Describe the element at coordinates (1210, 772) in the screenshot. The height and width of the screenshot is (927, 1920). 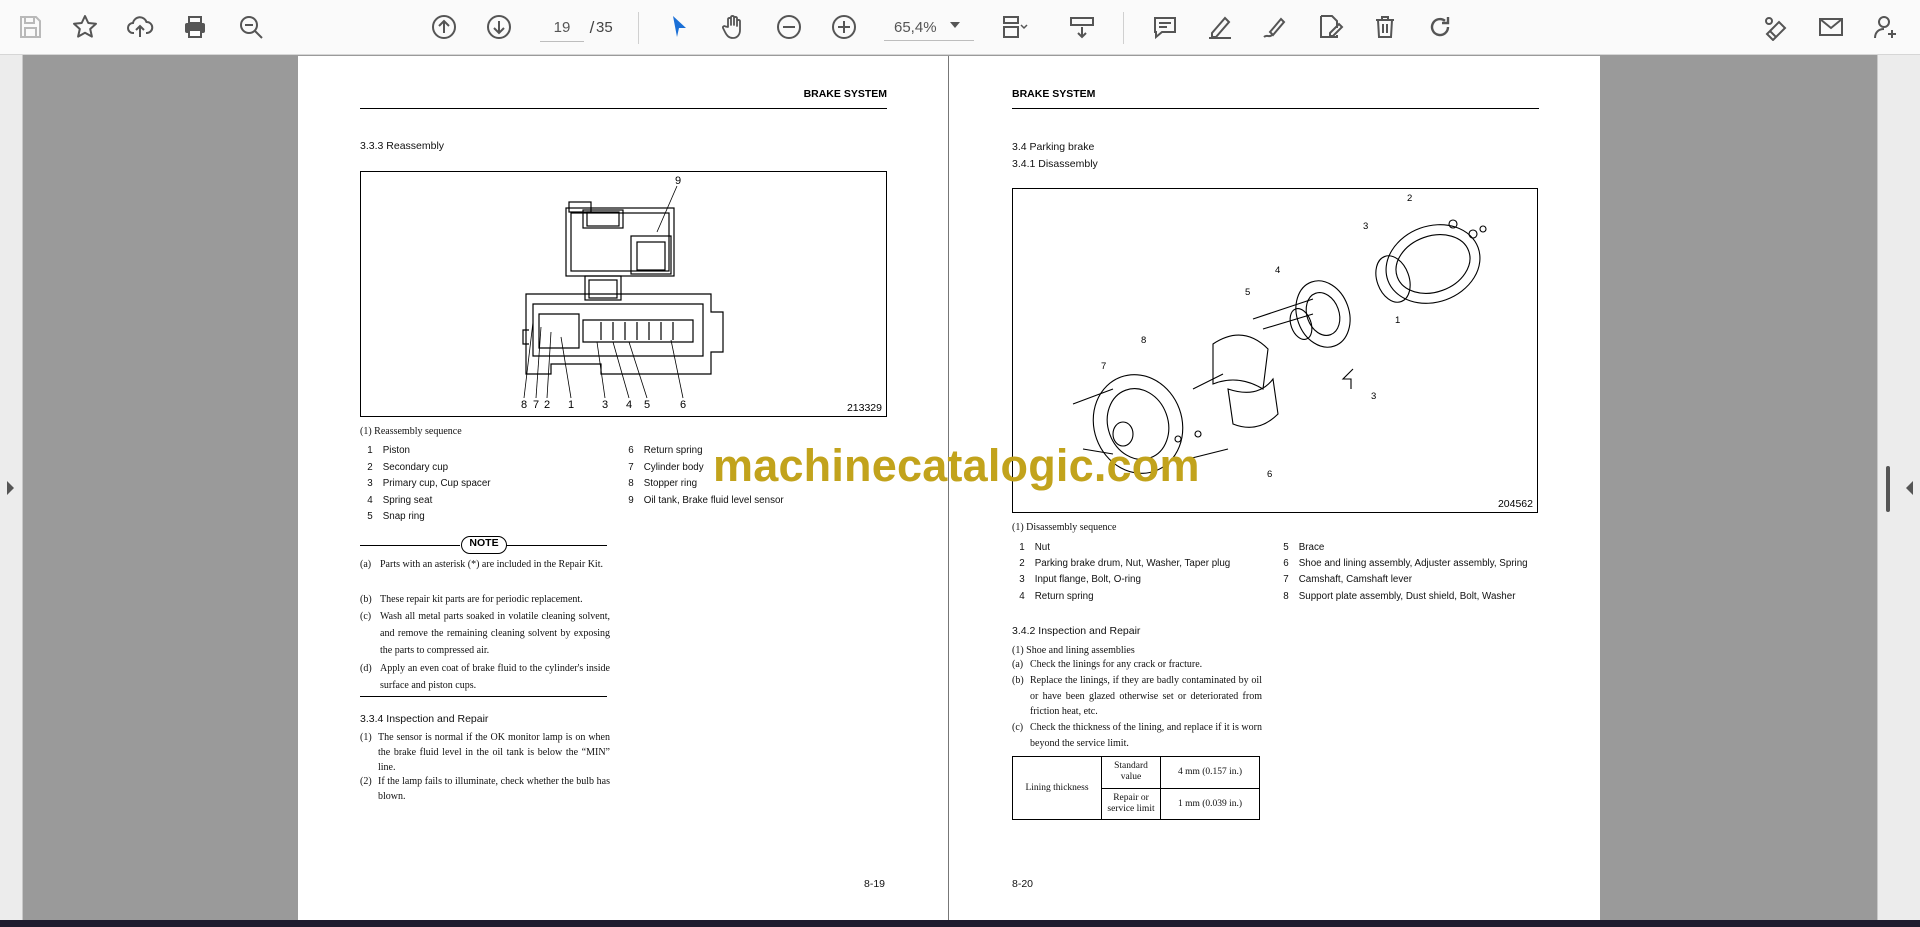
I see `table-cell-value: 4 mm (0.157 in.)` at that location.